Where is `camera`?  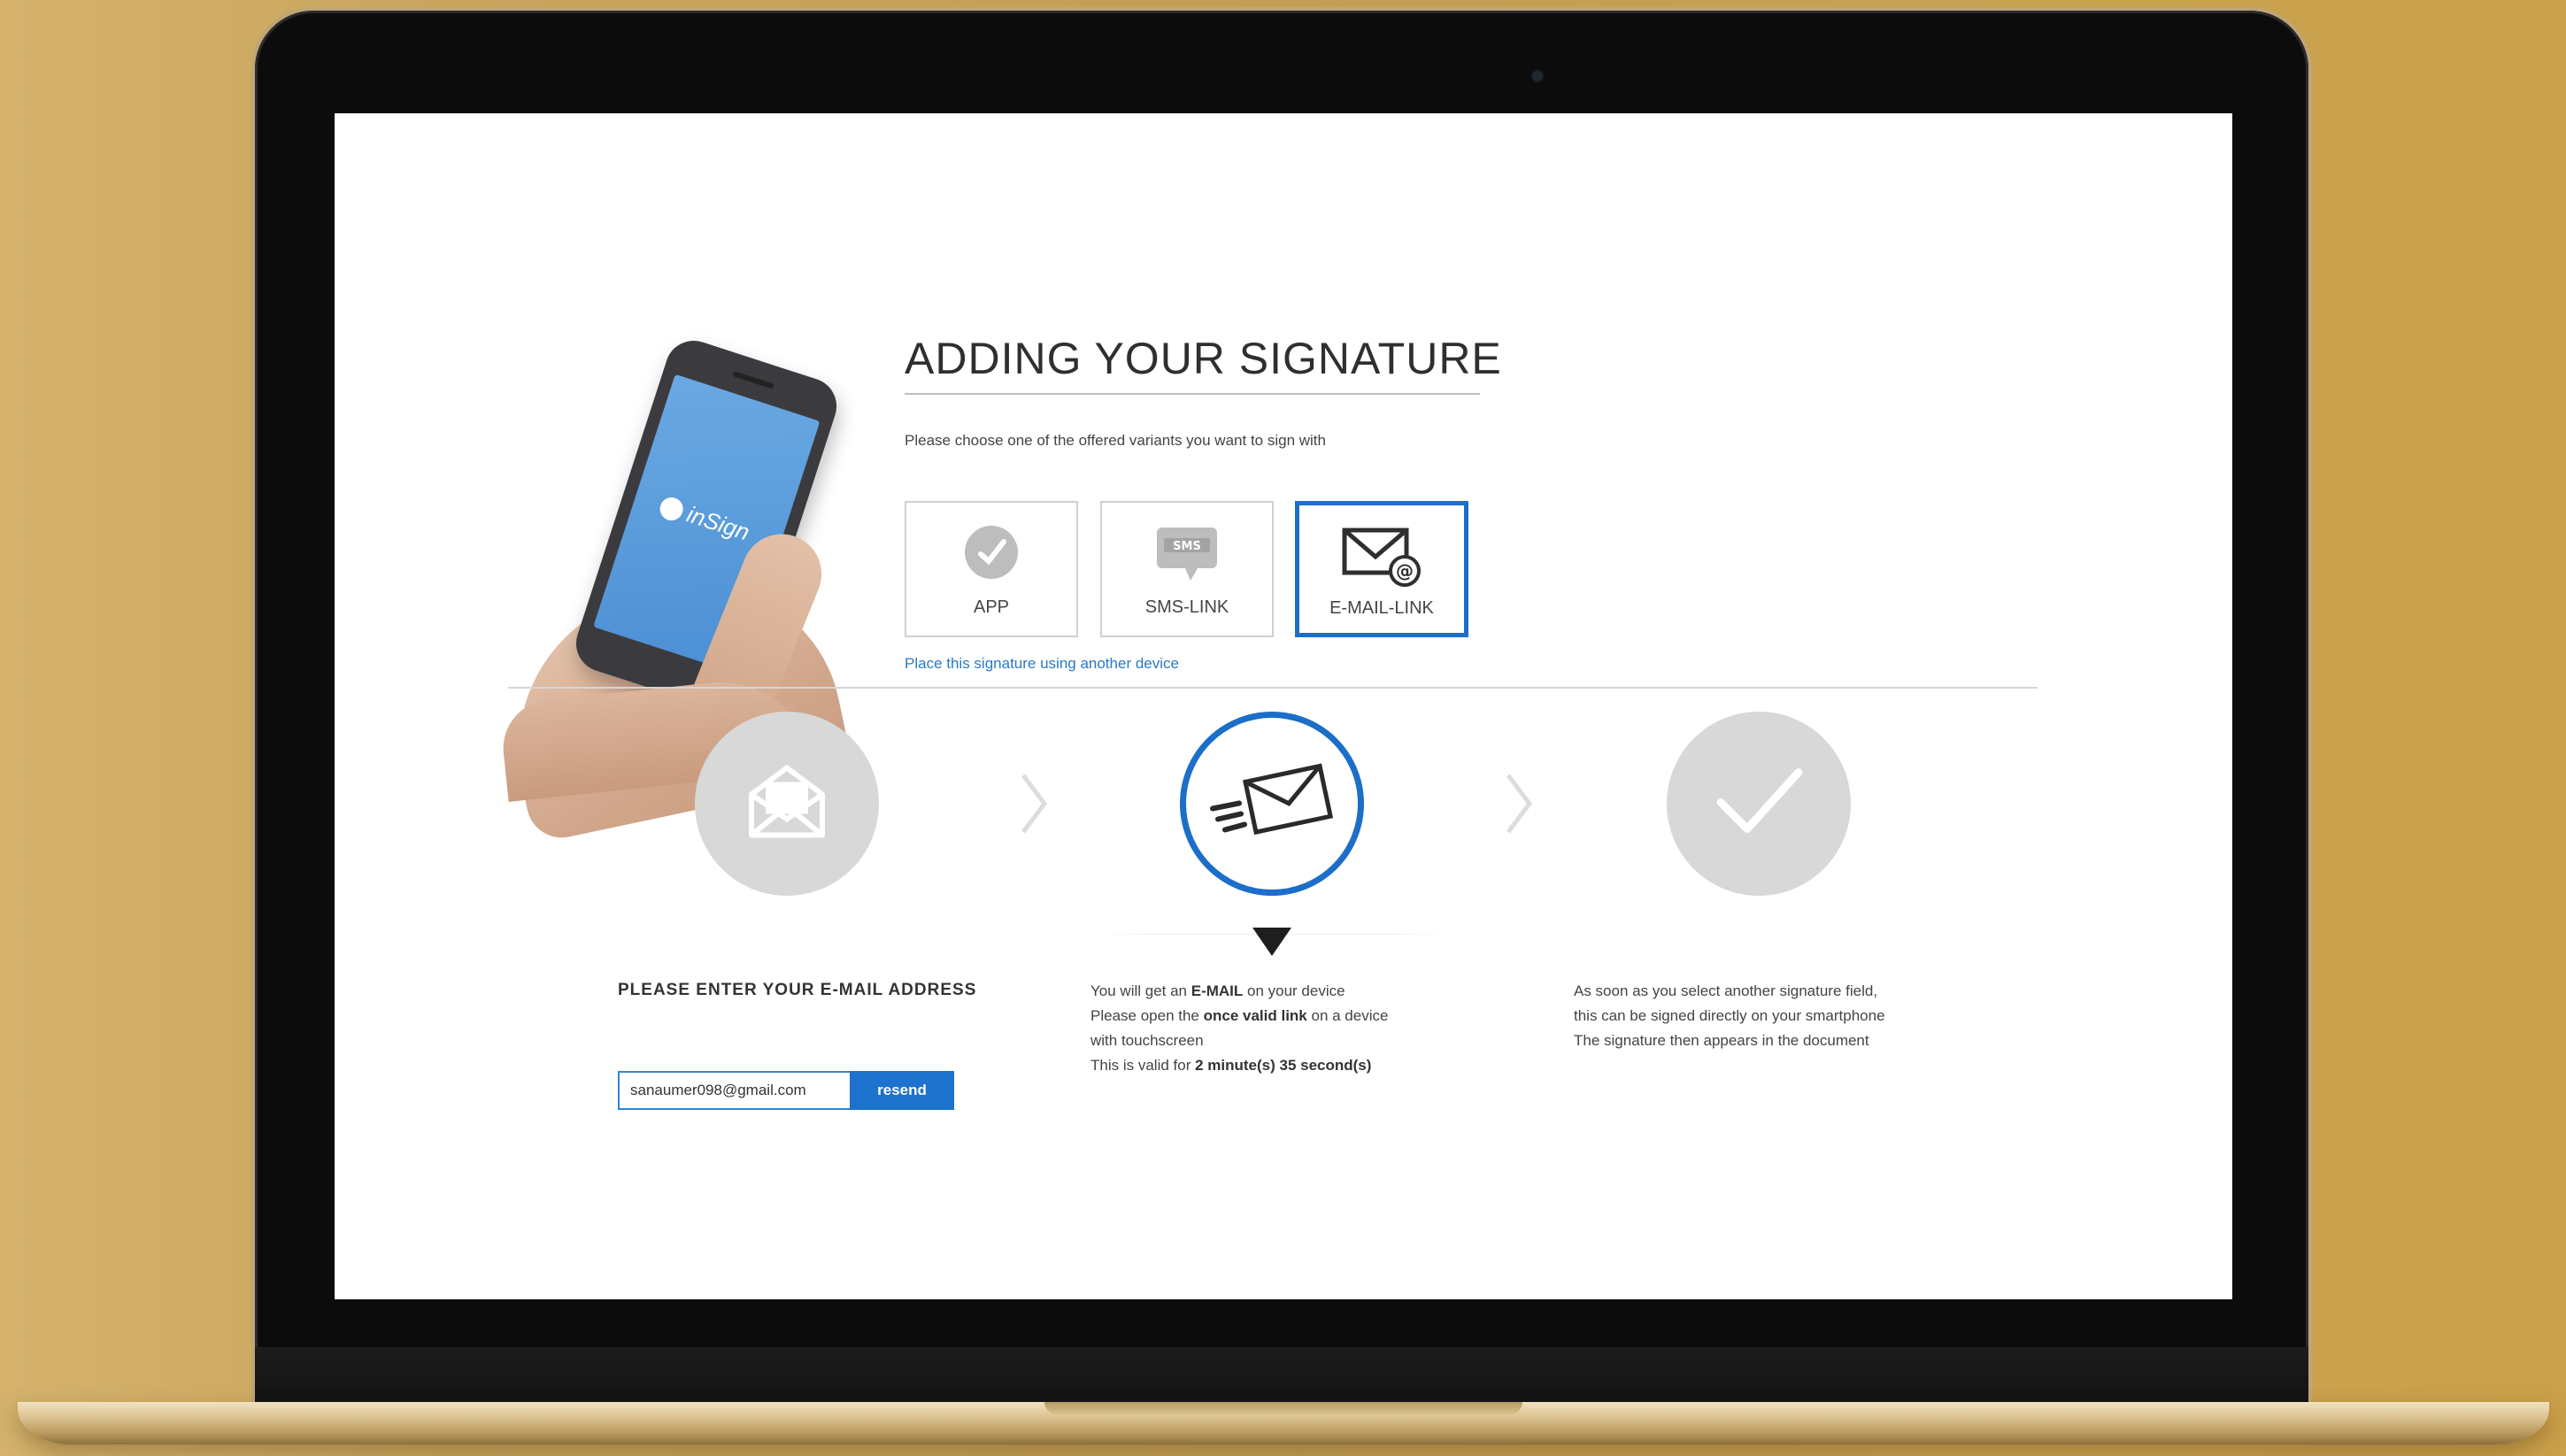 camera is located at coordinates (1537, 76).